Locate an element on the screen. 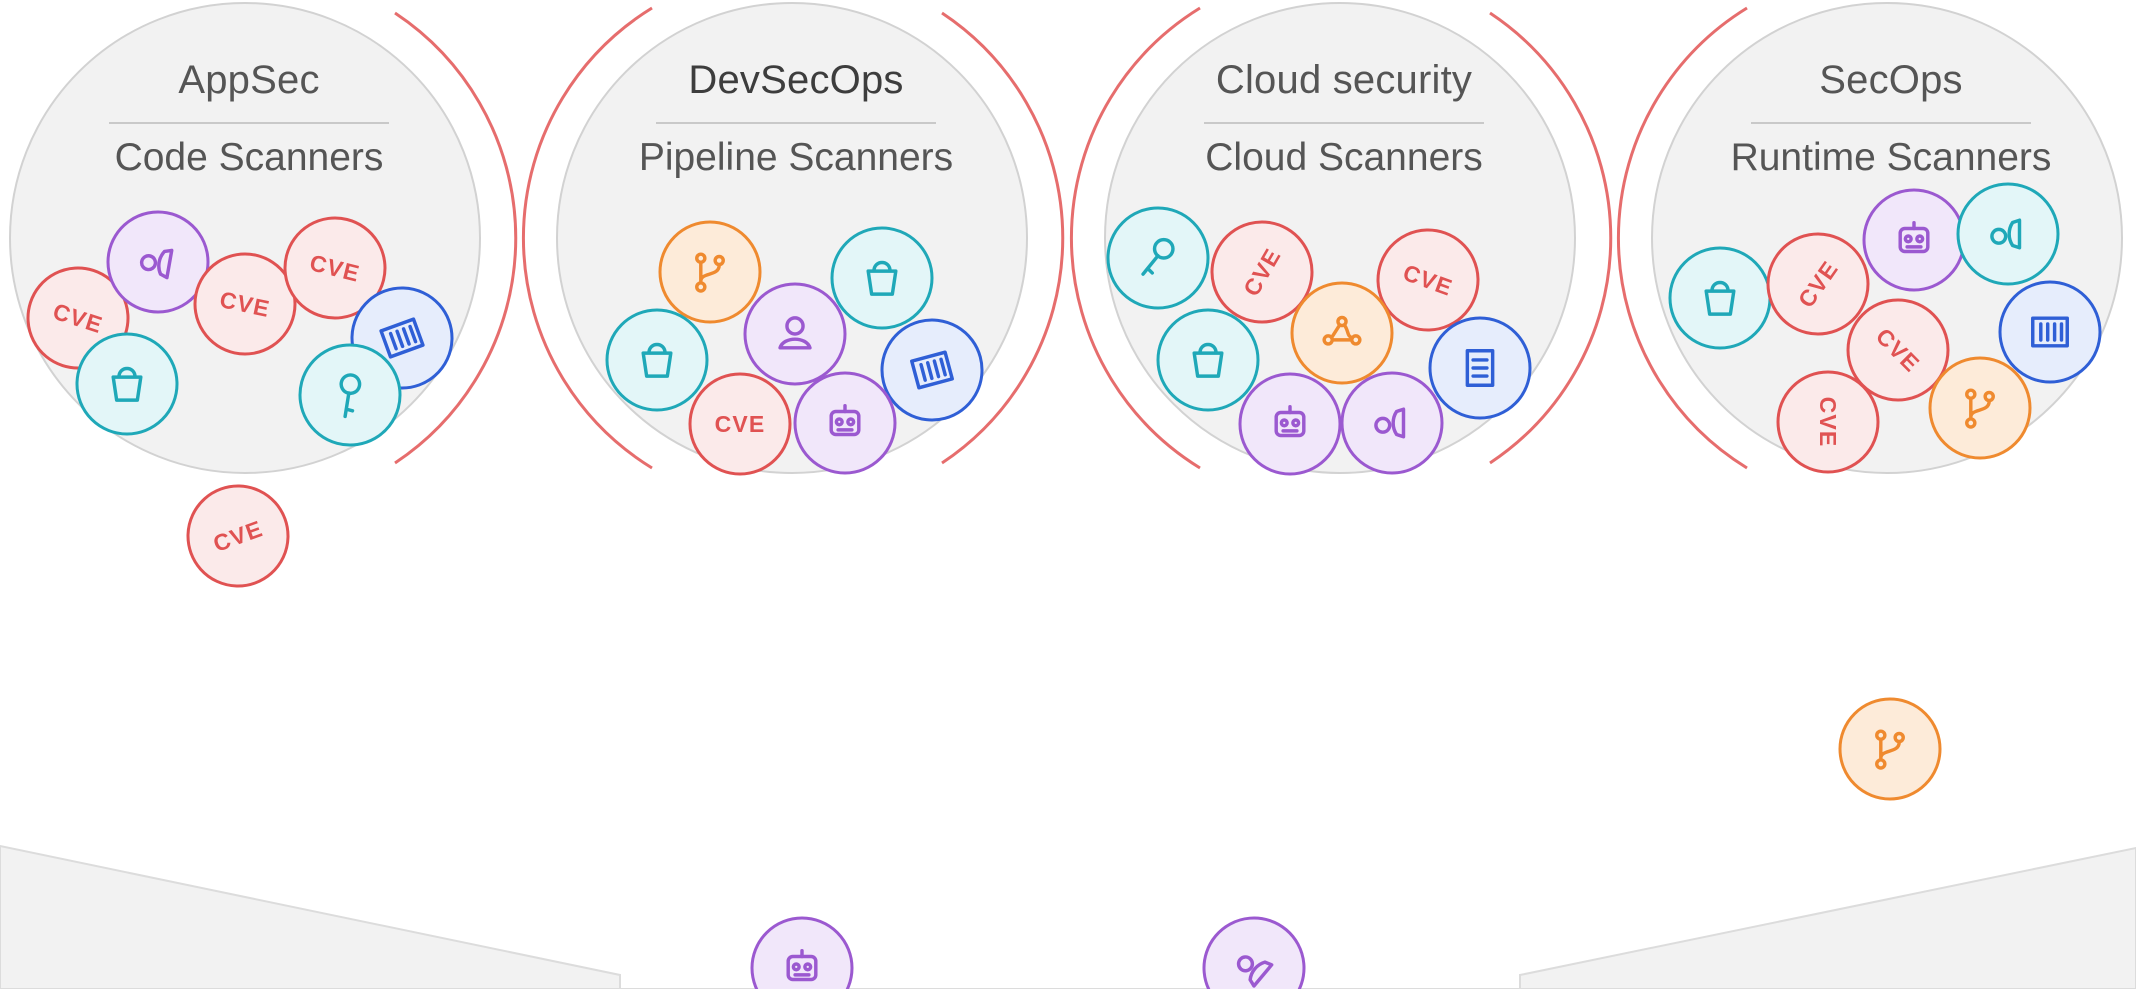 The width and height of the screenshot is (2136, 989). group-subtitle-secops: Runtime Scanners is located at coordinates (1891, 157).